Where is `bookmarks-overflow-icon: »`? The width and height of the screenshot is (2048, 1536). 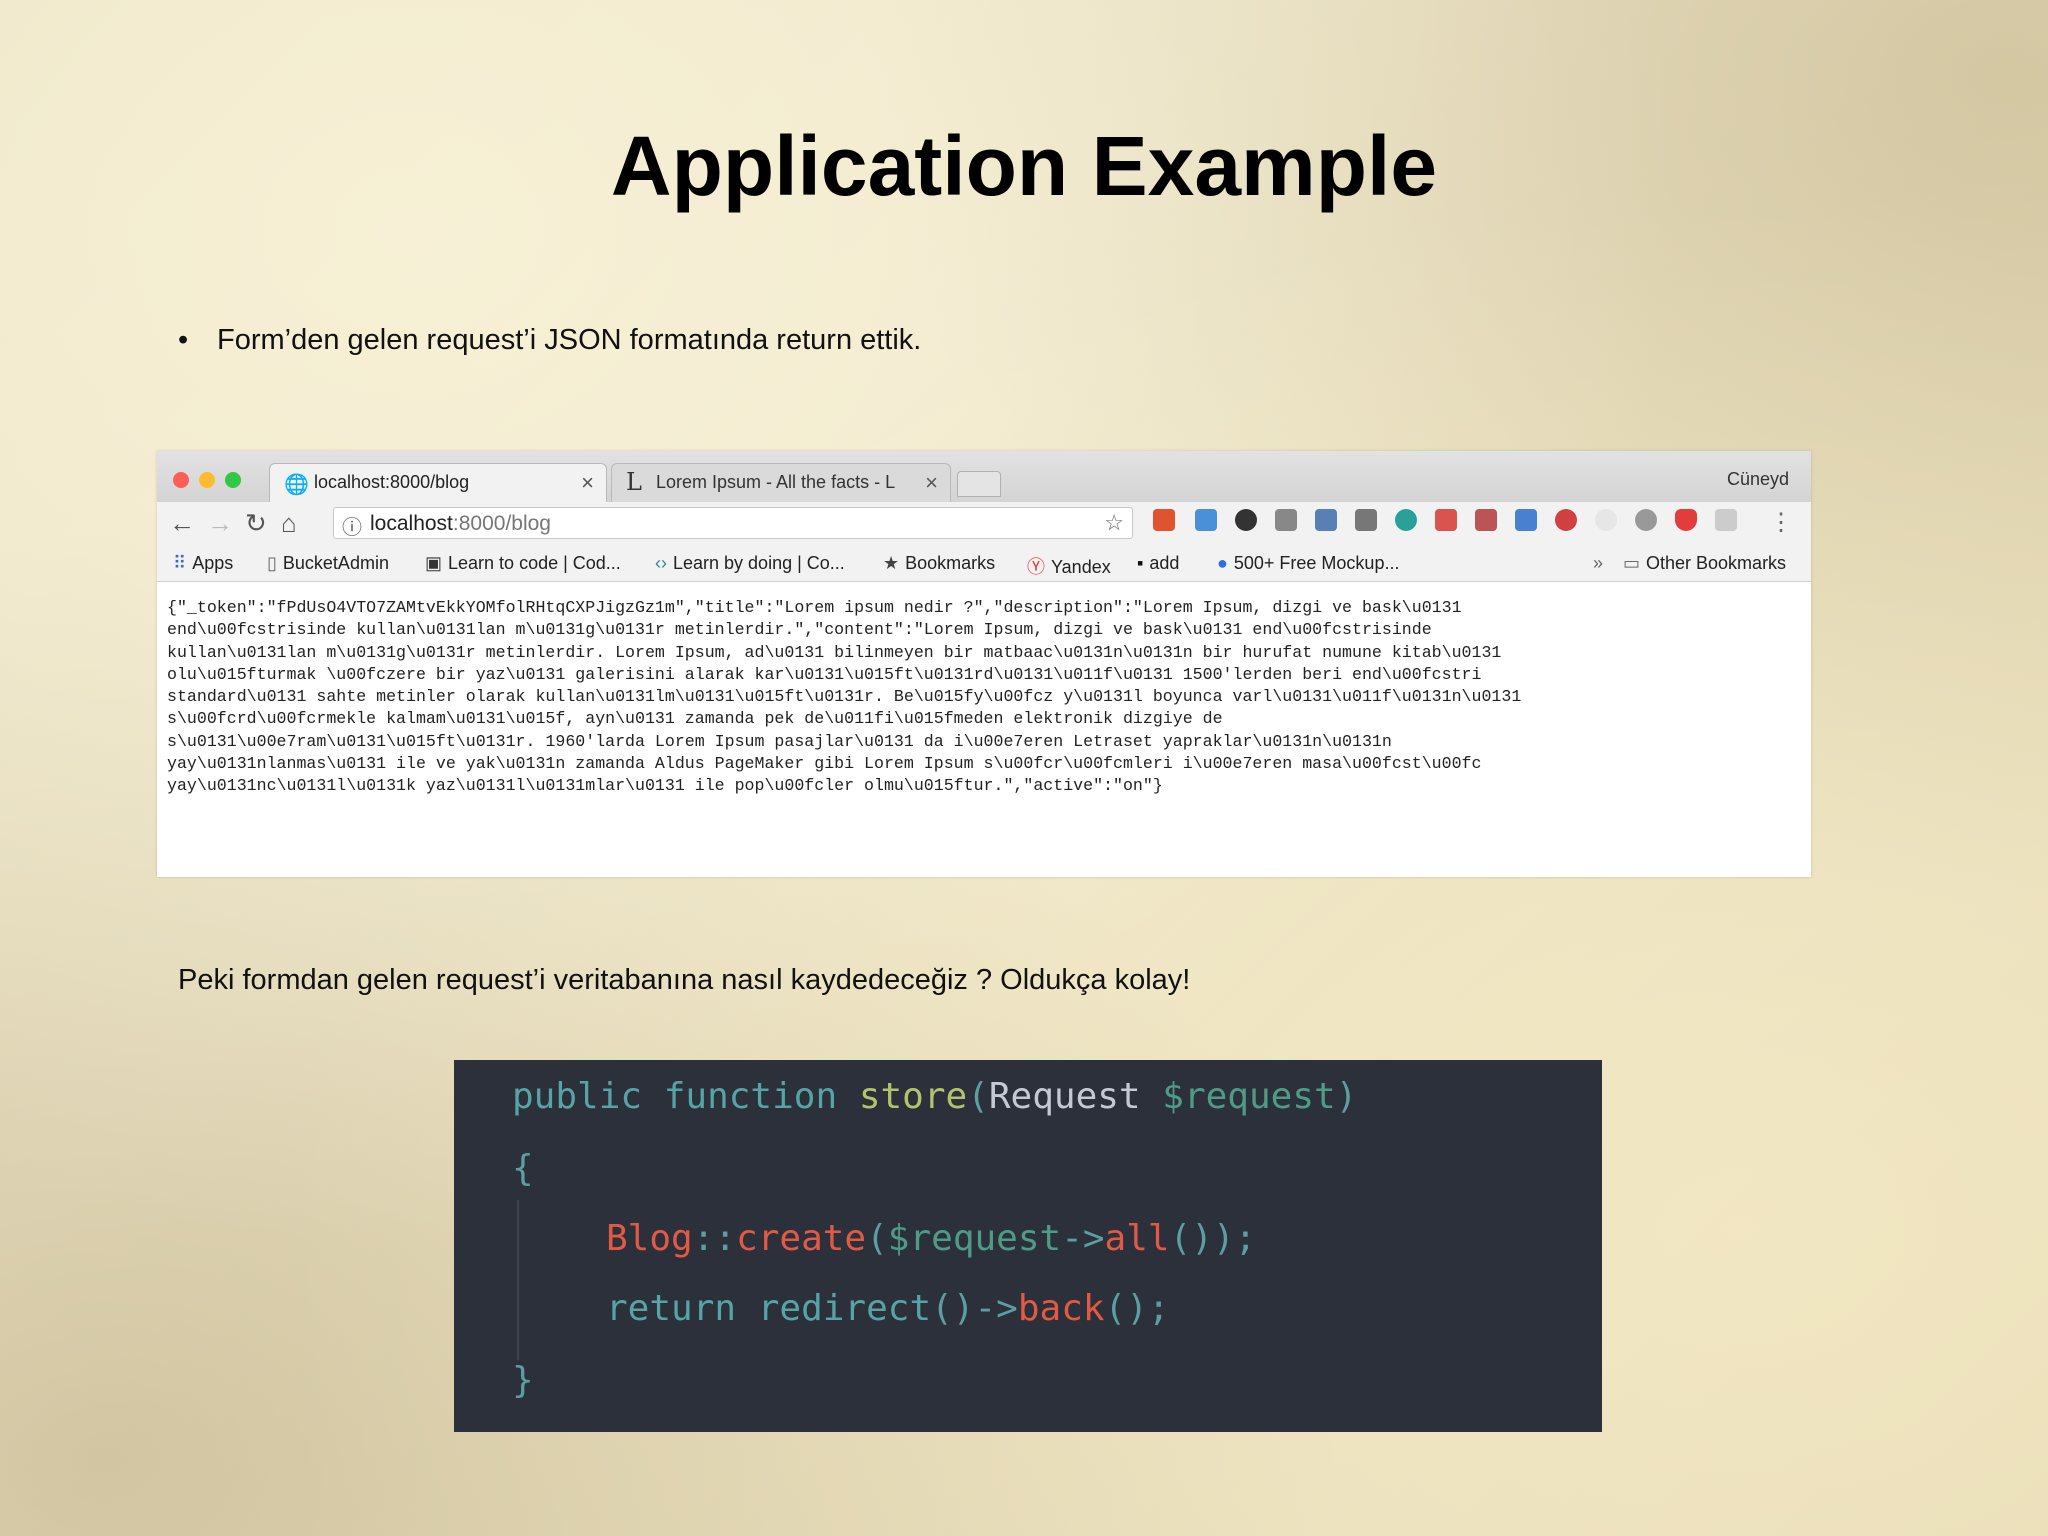
bookmarks-overflow-icon: » is located at coordinates (1598, 563).